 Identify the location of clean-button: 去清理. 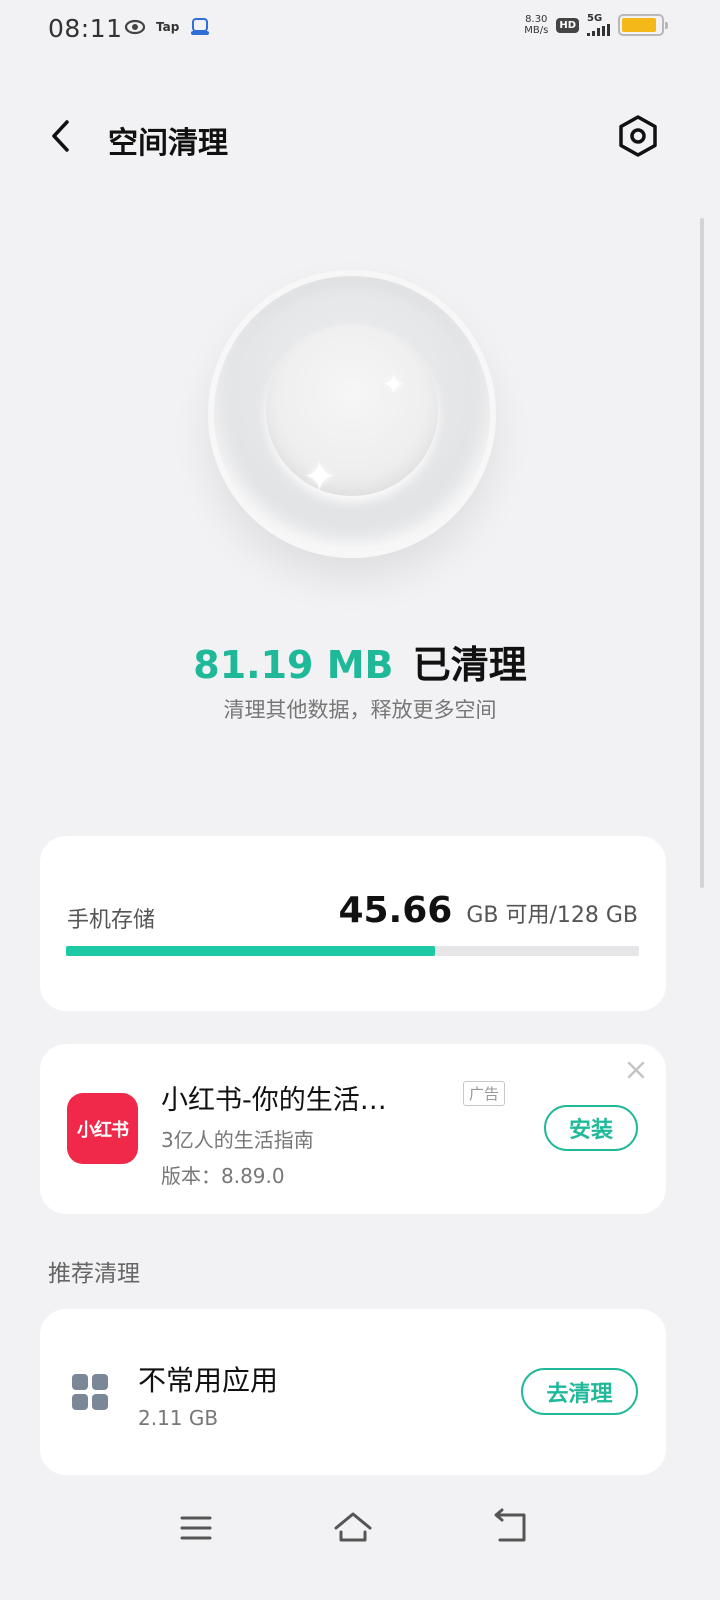
(579, 1391).